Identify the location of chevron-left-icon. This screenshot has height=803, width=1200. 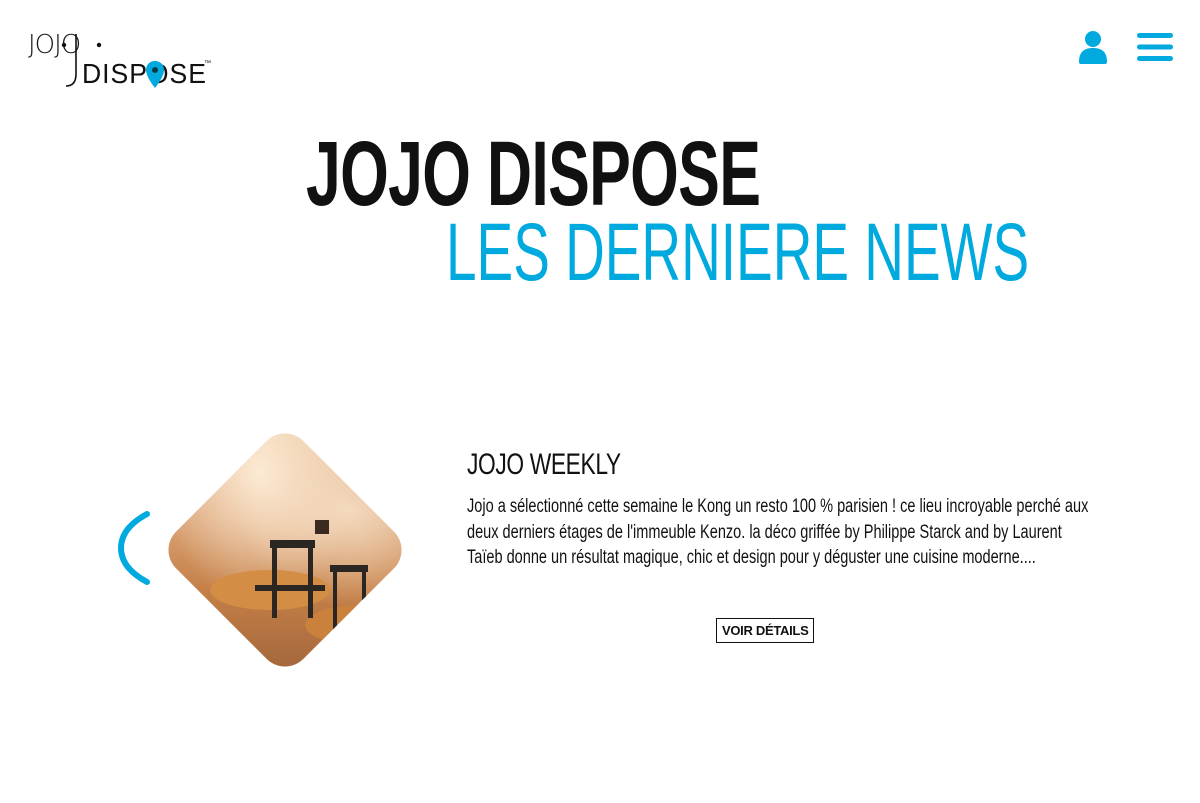
(133, 548).